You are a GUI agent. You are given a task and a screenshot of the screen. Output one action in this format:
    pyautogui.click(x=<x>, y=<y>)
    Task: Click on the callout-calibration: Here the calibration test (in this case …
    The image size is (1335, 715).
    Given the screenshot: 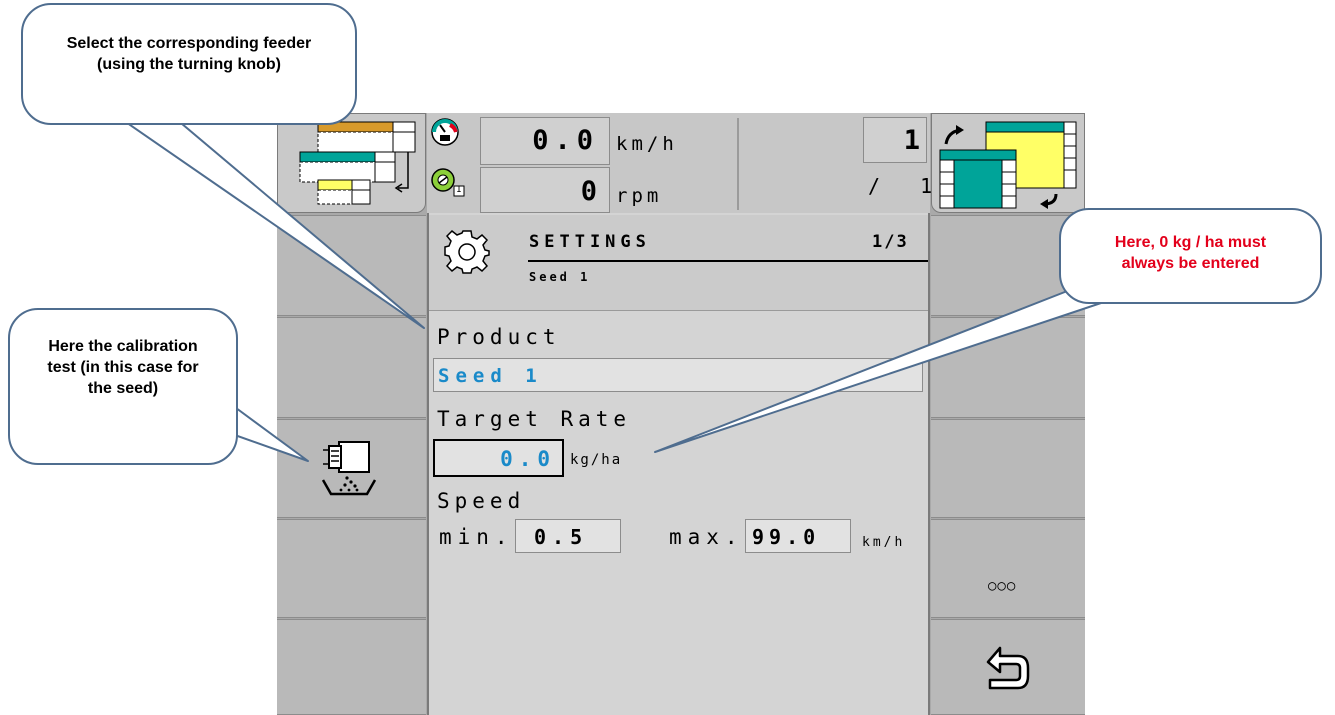 What is the action you would take?
    pyautogui.click(x=123, y=386)
    